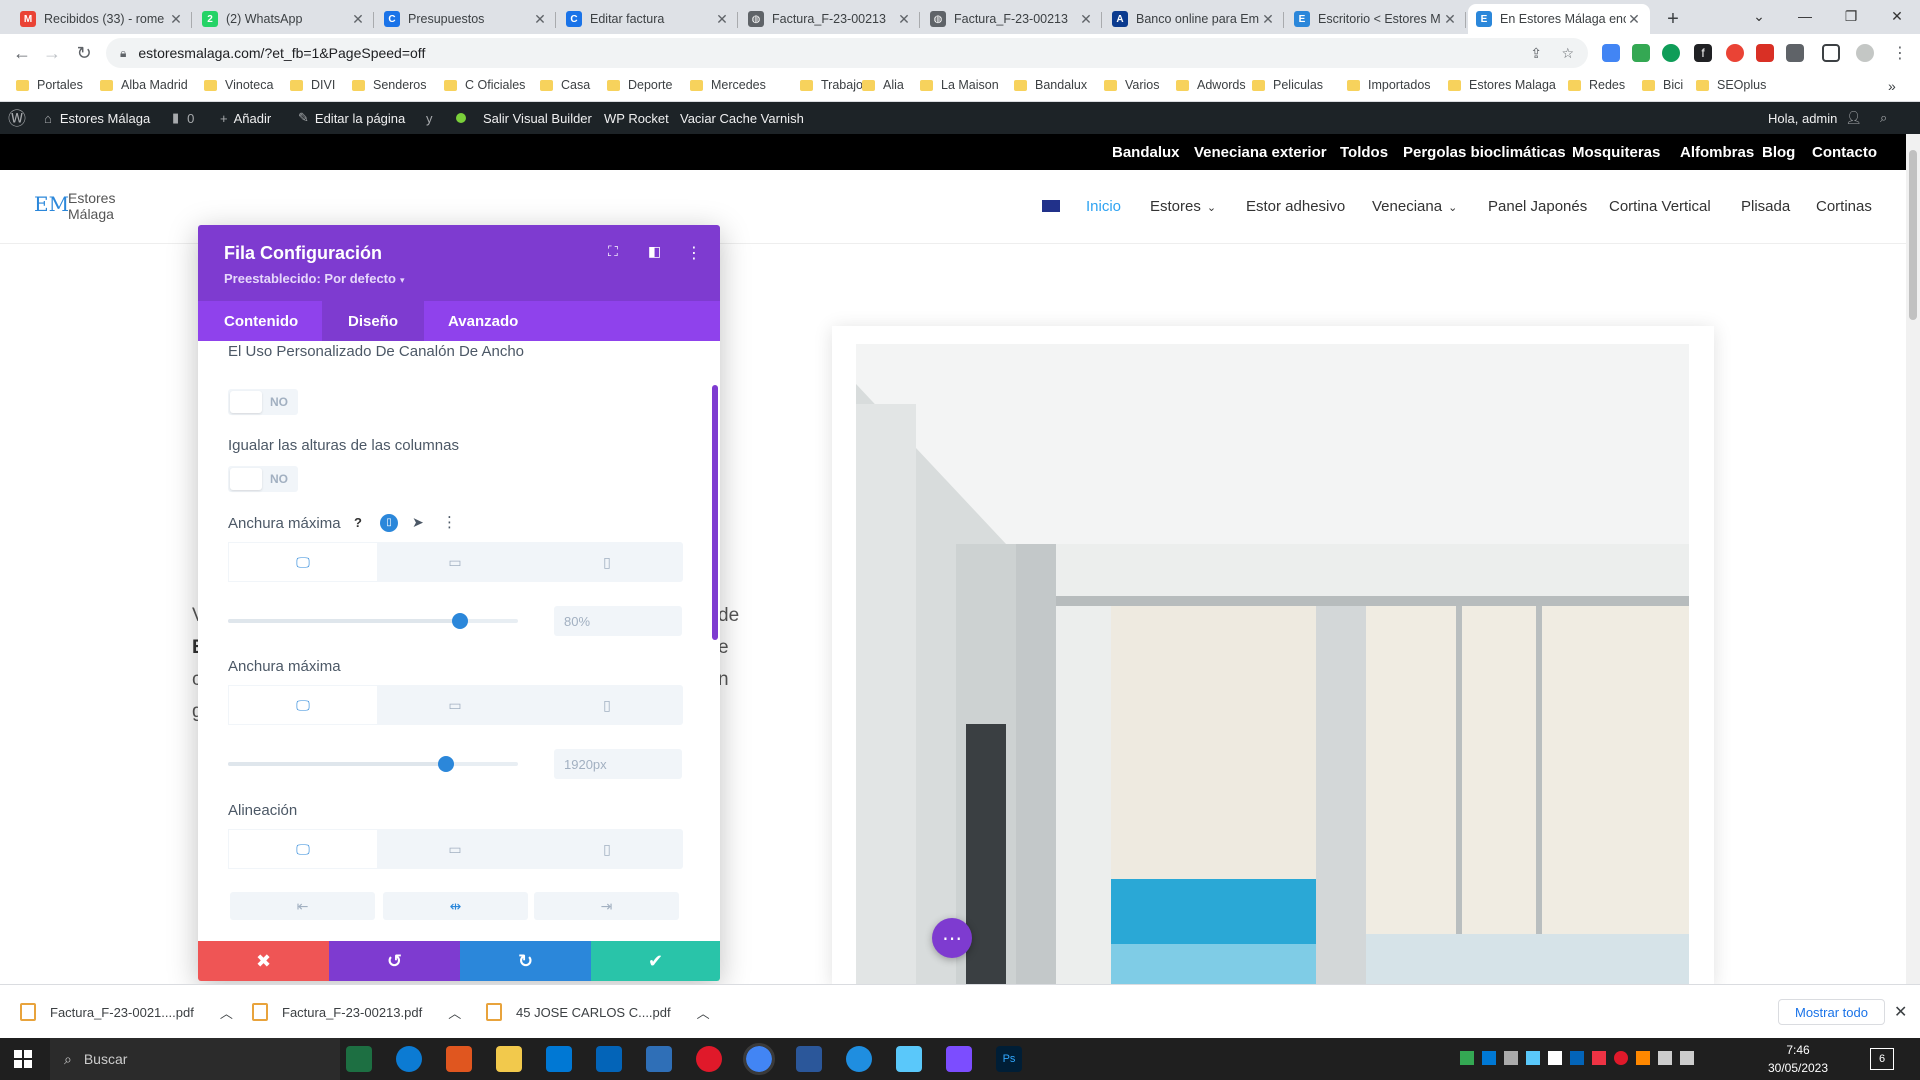 This screenshot has height=1080, width=1920. I want to click on network-icon, so click(1665, 1058).